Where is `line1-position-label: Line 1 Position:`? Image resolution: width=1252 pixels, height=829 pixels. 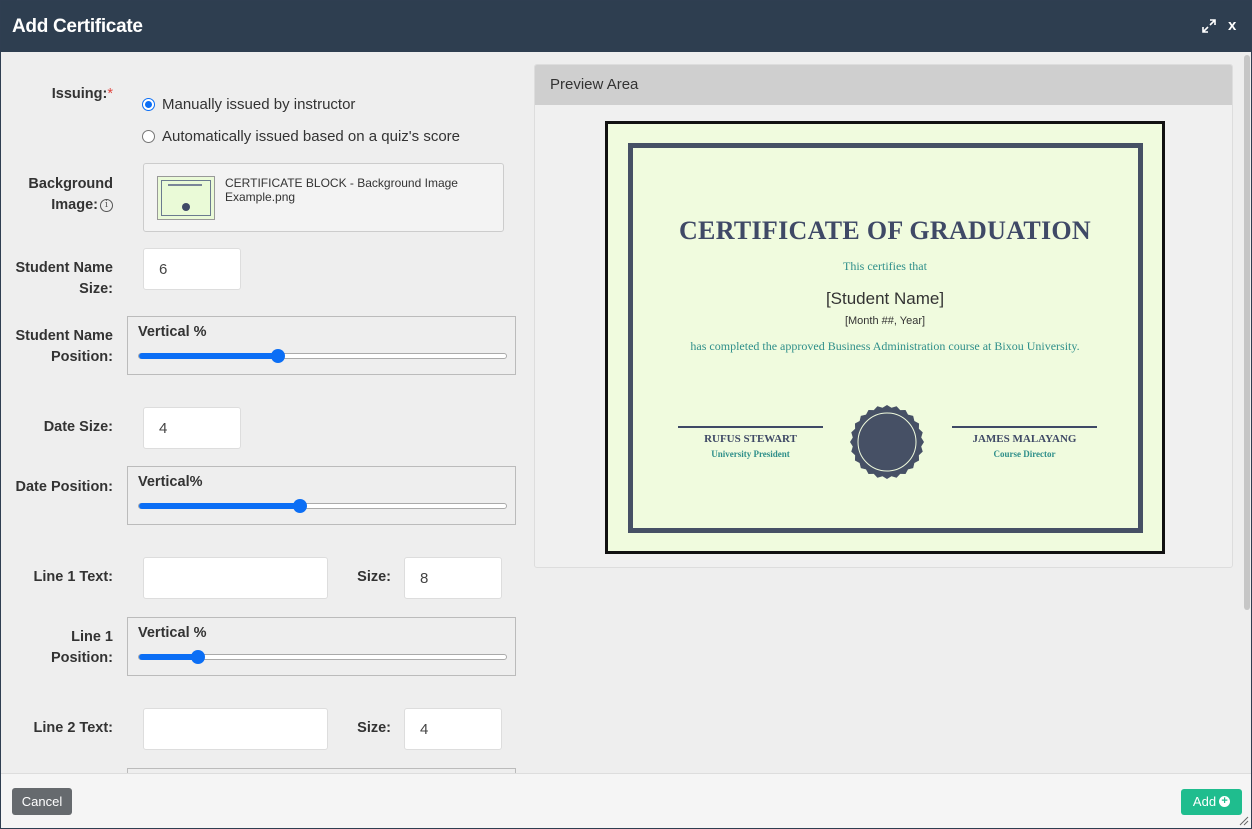
line1-position-label: Line 1 Position: is located at coordinates (62, 648).